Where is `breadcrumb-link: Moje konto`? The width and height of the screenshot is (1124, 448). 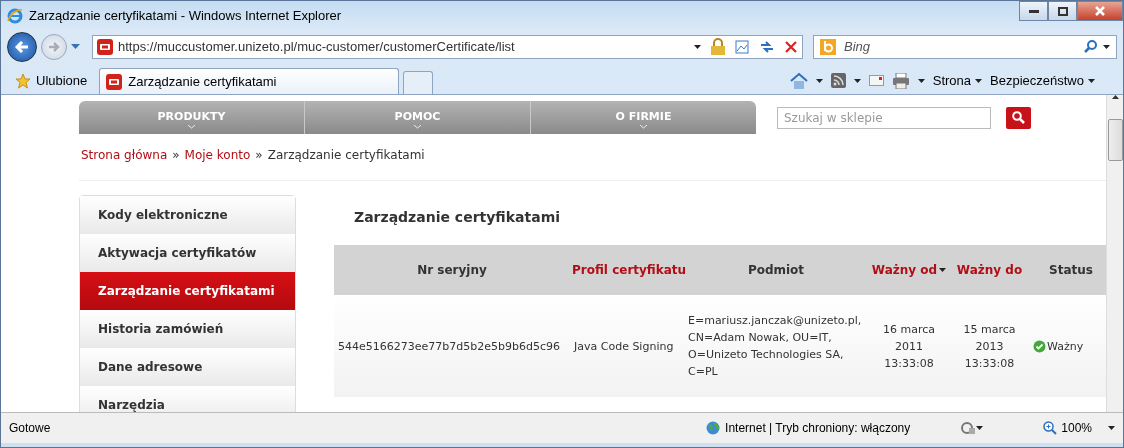
breadcrumb-link: Moje konto is located at coordinates (217, 155).